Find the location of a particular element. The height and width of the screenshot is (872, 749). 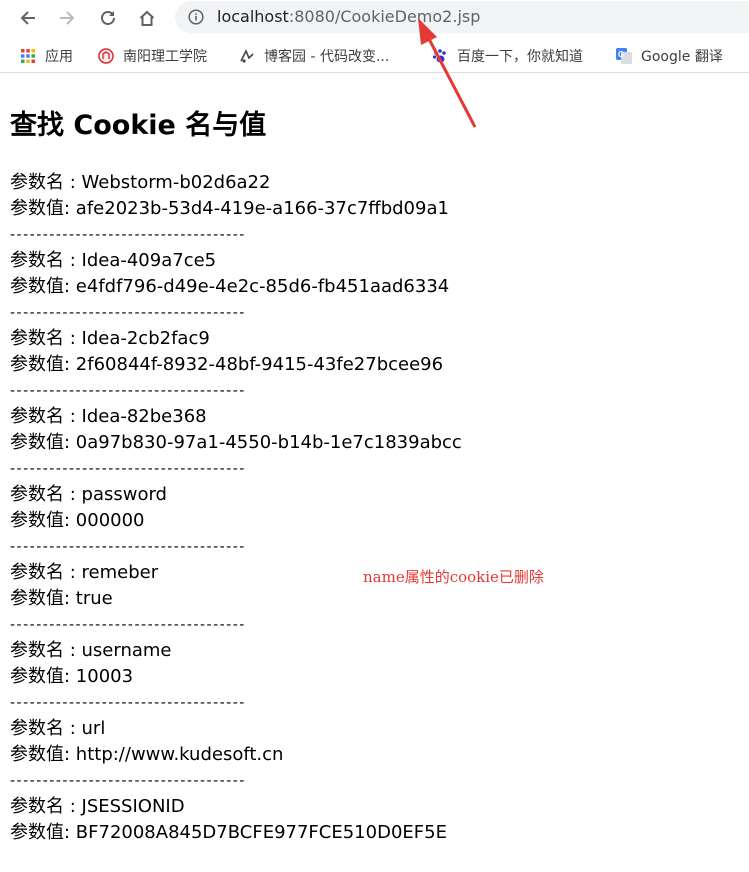

cookie-name-value: Webstorm-b02d6a22 is located at coordinates (176, 182).